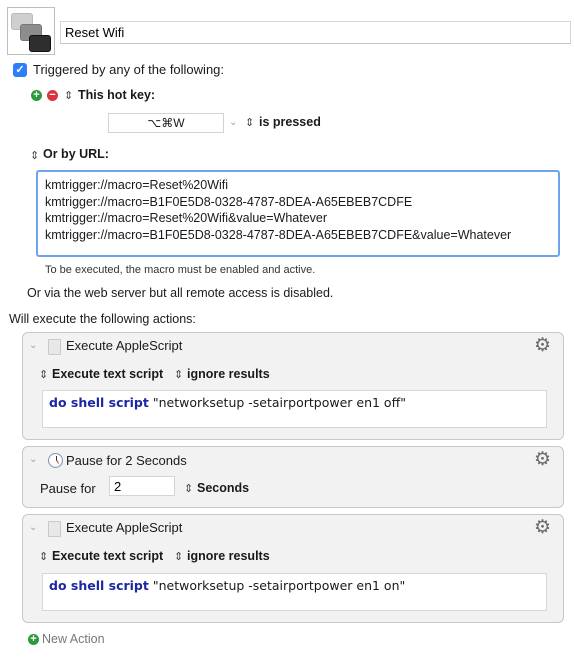 The height and width of the screenshot is (660, 574). Describe the element at coordinates (142, 486) in the screenshot. I see `pause-duration-field` at that location.